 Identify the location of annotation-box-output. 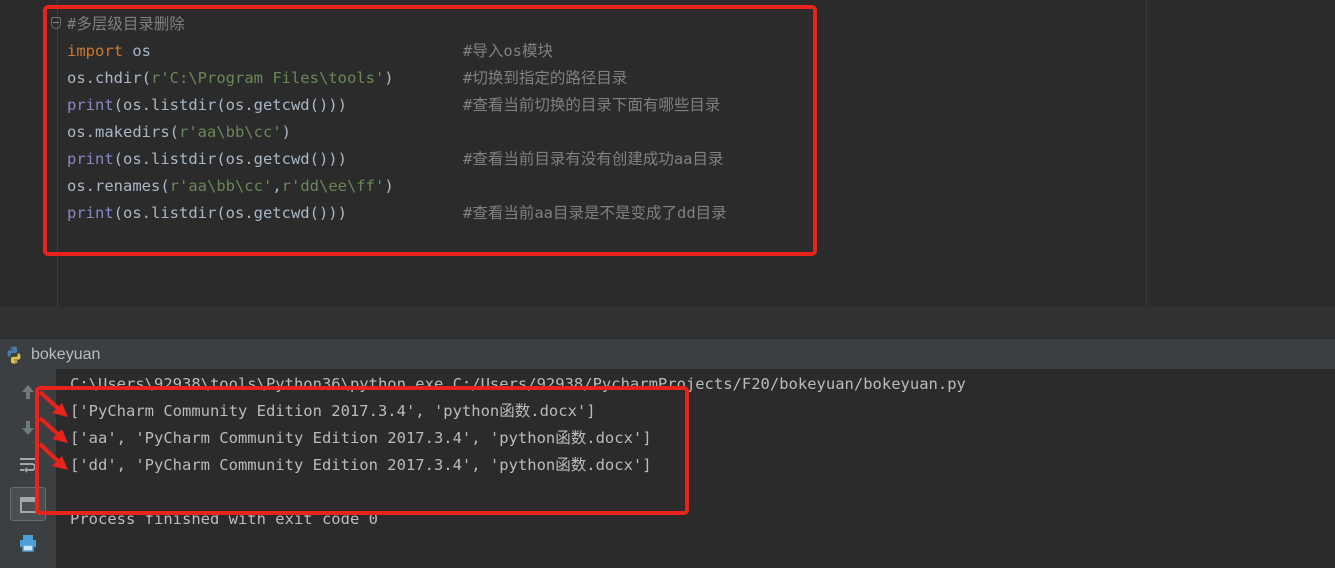
(362, 450).